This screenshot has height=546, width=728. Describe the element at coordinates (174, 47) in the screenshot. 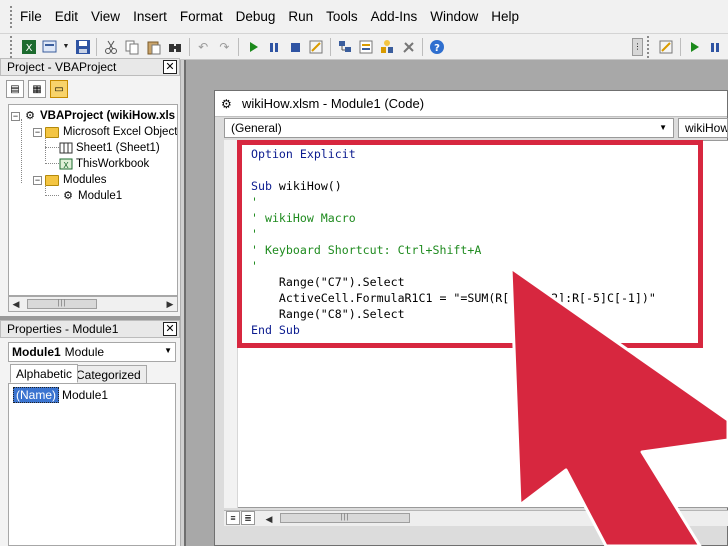

I see `find-icon` at that location.